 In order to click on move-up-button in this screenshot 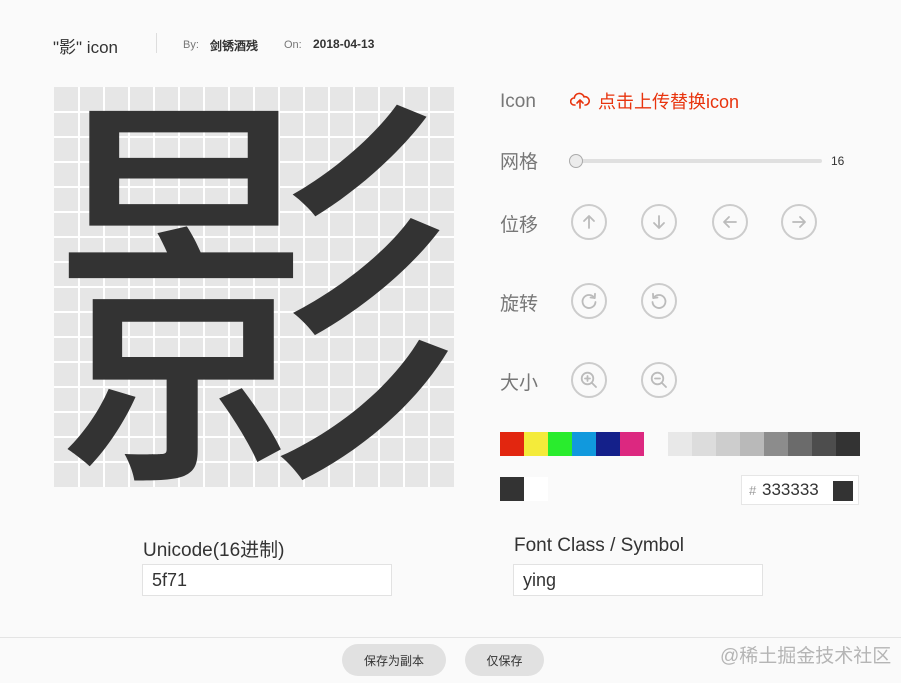, I will do `click(589, 222)`.